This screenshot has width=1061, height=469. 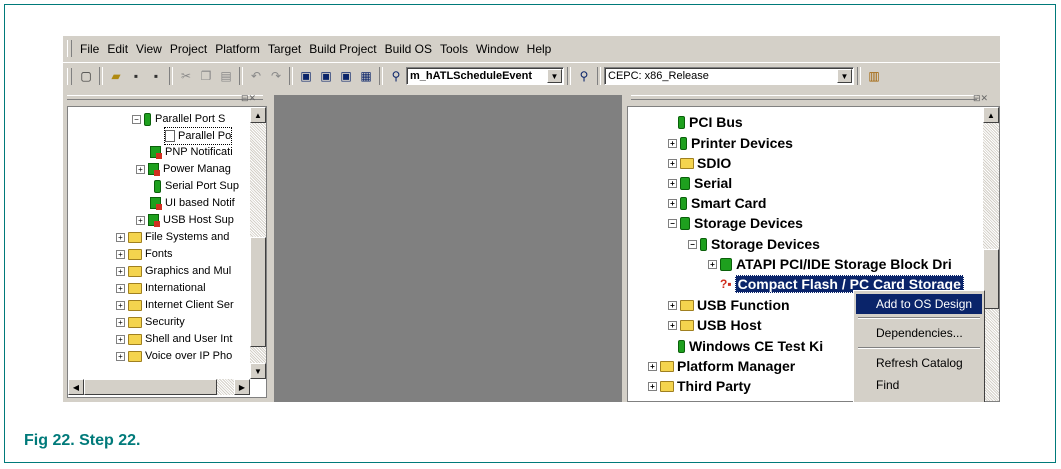 What do you see at coordinates (172, 237) in the screenshot?
I see `tree-node: + File Systems and` at bounding box center [172, 237].